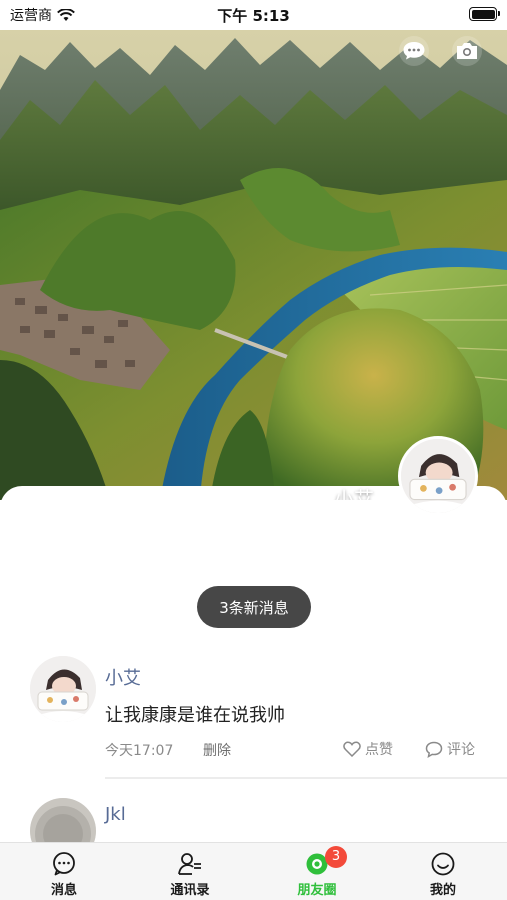  Describe the element at coordinates (306, 778) in the screenshot. I see `post-divider` at that location.